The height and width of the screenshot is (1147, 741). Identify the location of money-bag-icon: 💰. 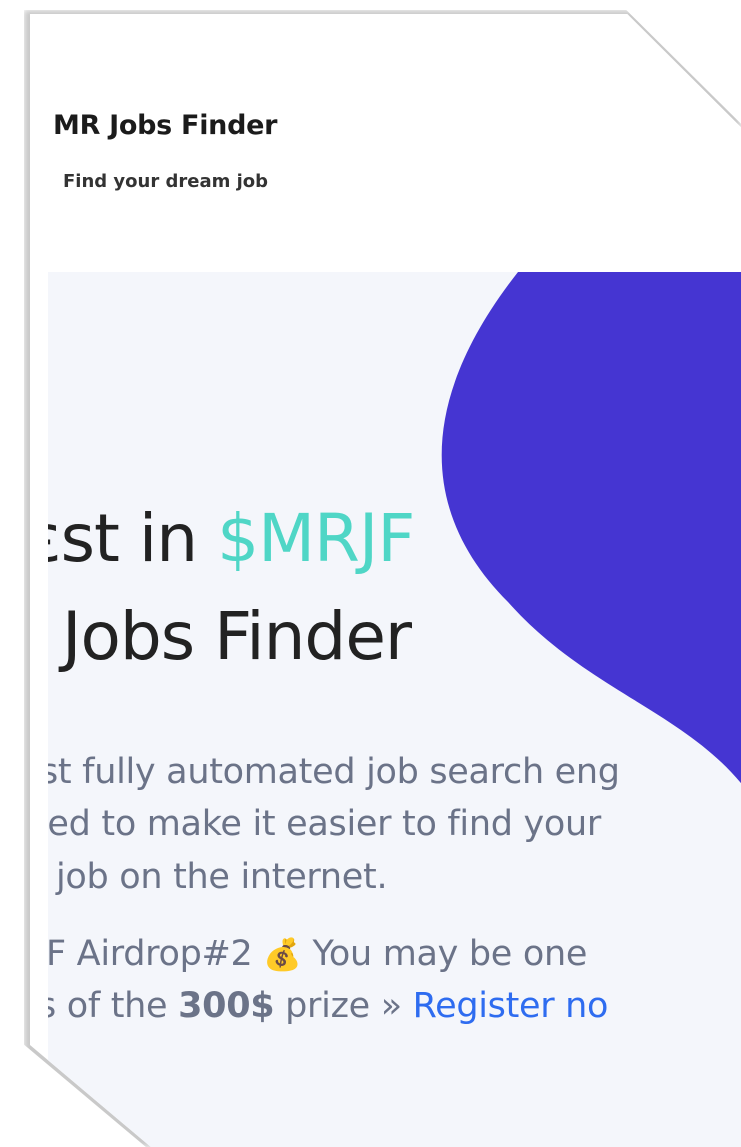
(282, 955).